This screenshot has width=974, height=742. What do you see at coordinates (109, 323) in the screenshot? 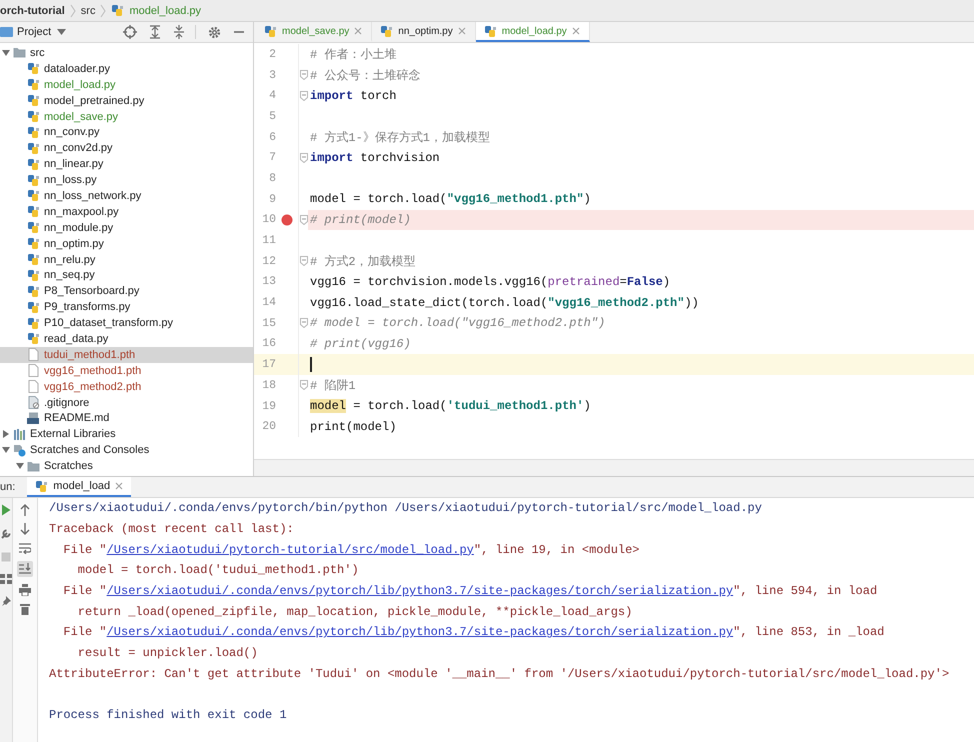
I see `file-name: P10_dataset_transform.py` at bounding box center [109, 323].